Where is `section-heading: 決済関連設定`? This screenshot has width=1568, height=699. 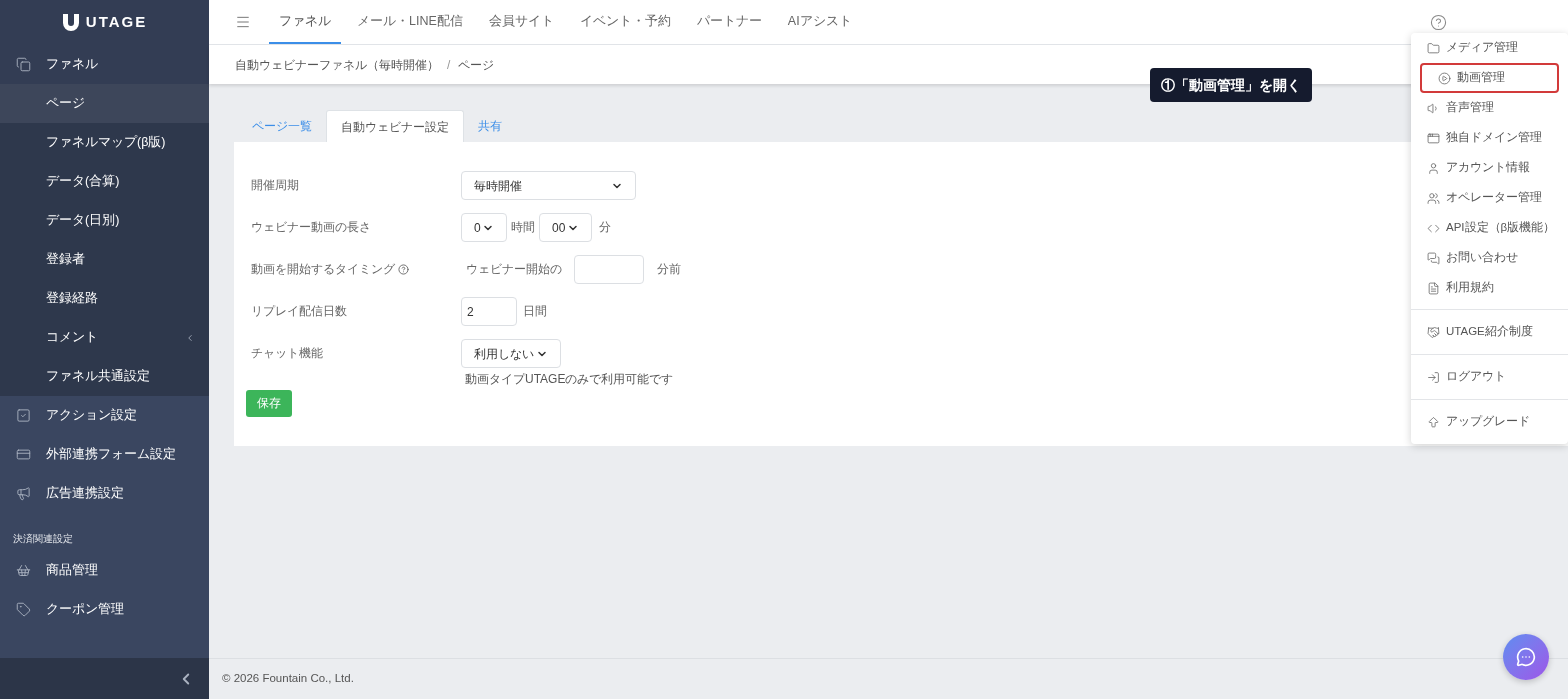
section-heading: 決済関連設定 is located at coordinates (43, 539).